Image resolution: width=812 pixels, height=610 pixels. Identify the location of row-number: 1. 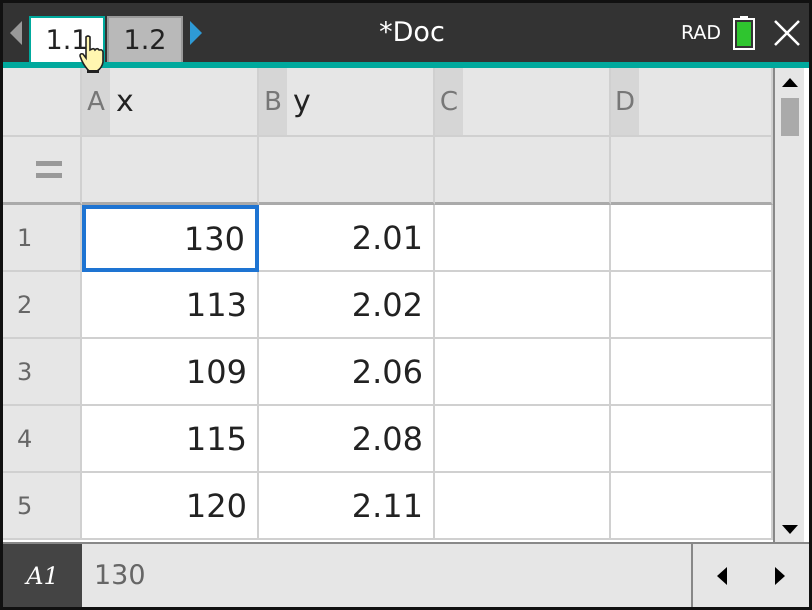
(42, 238).